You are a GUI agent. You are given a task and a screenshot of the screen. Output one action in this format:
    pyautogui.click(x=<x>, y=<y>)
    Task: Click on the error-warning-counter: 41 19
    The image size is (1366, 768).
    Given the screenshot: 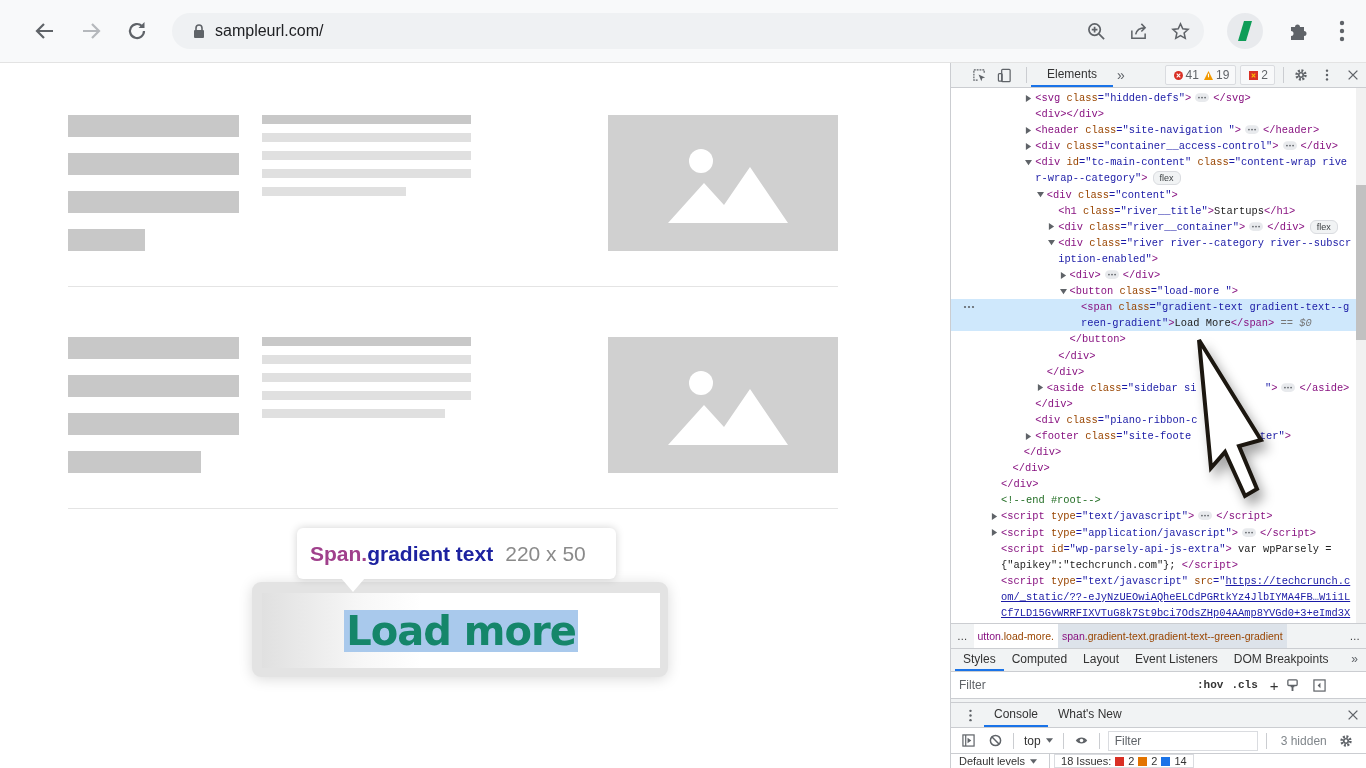 What is the action you would take?
    pyautogui.click(x=1200, y=75)
    